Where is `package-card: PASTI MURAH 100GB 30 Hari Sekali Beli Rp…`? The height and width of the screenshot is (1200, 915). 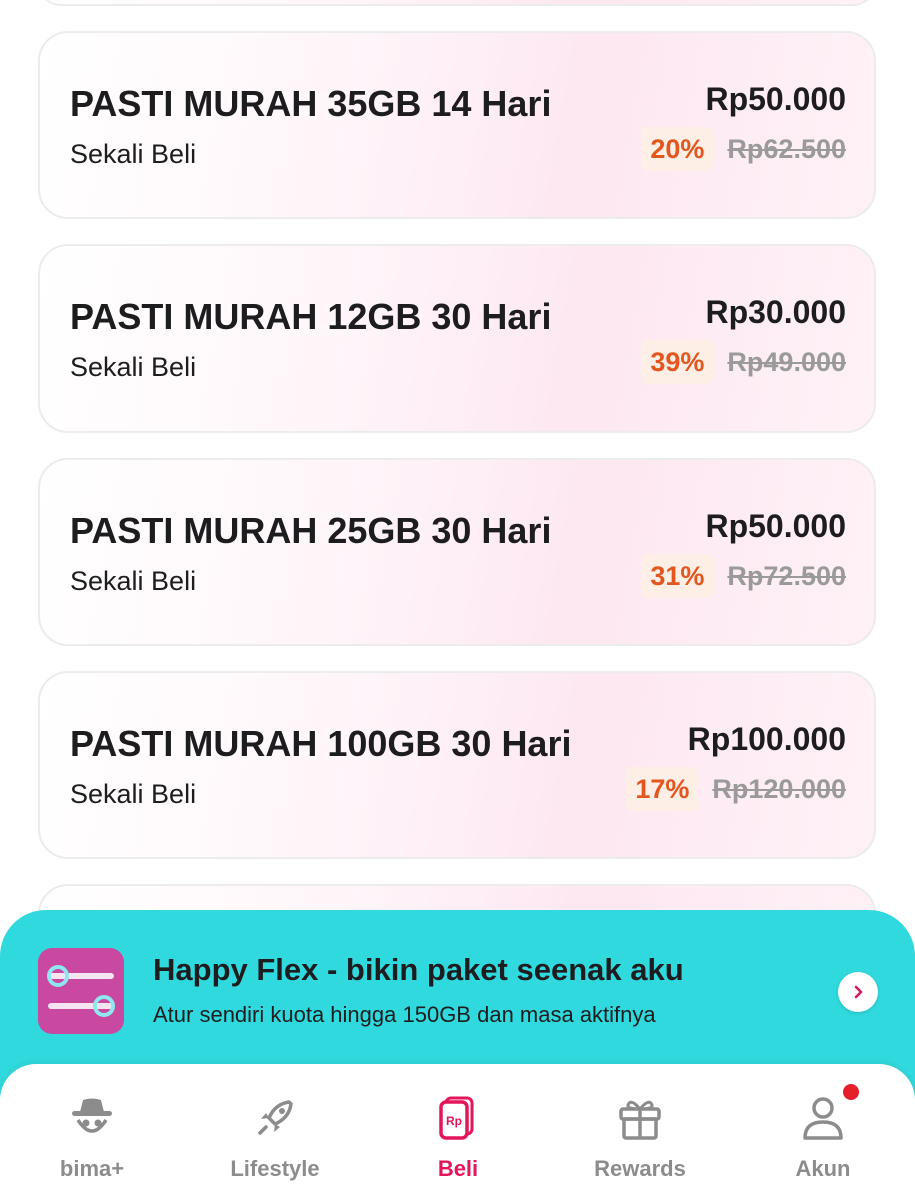 package-card: PASTI MURAH 100GB 30 Hari Sekali Beli Rp… is located at coordinates (457, 765).